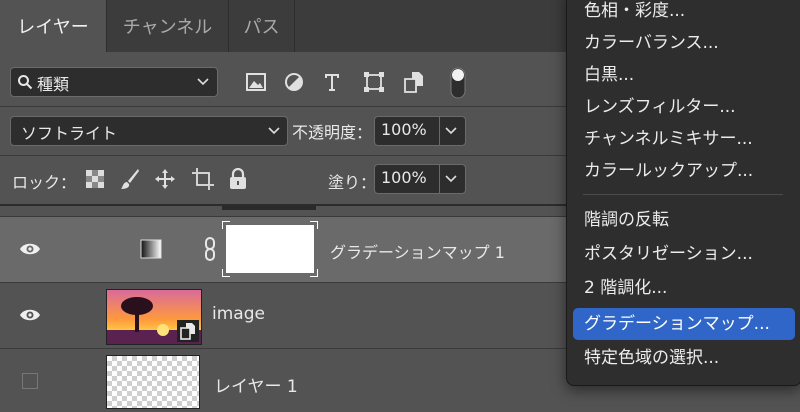 This screenshot has height=412, width=800. I want to click on shape-layer-filter-icon, so click(374, 82).